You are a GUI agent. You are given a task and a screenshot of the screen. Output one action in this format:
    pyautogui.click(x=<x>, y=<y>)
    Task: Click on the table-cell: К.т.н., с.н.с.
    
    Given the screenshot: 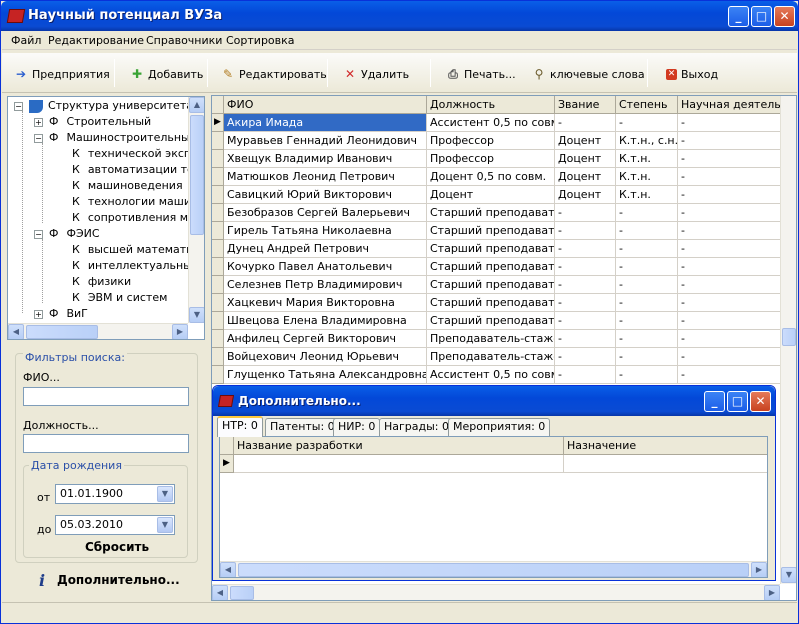 What is the action you would take?
    pyautogui.click(x=647, y=141)
    